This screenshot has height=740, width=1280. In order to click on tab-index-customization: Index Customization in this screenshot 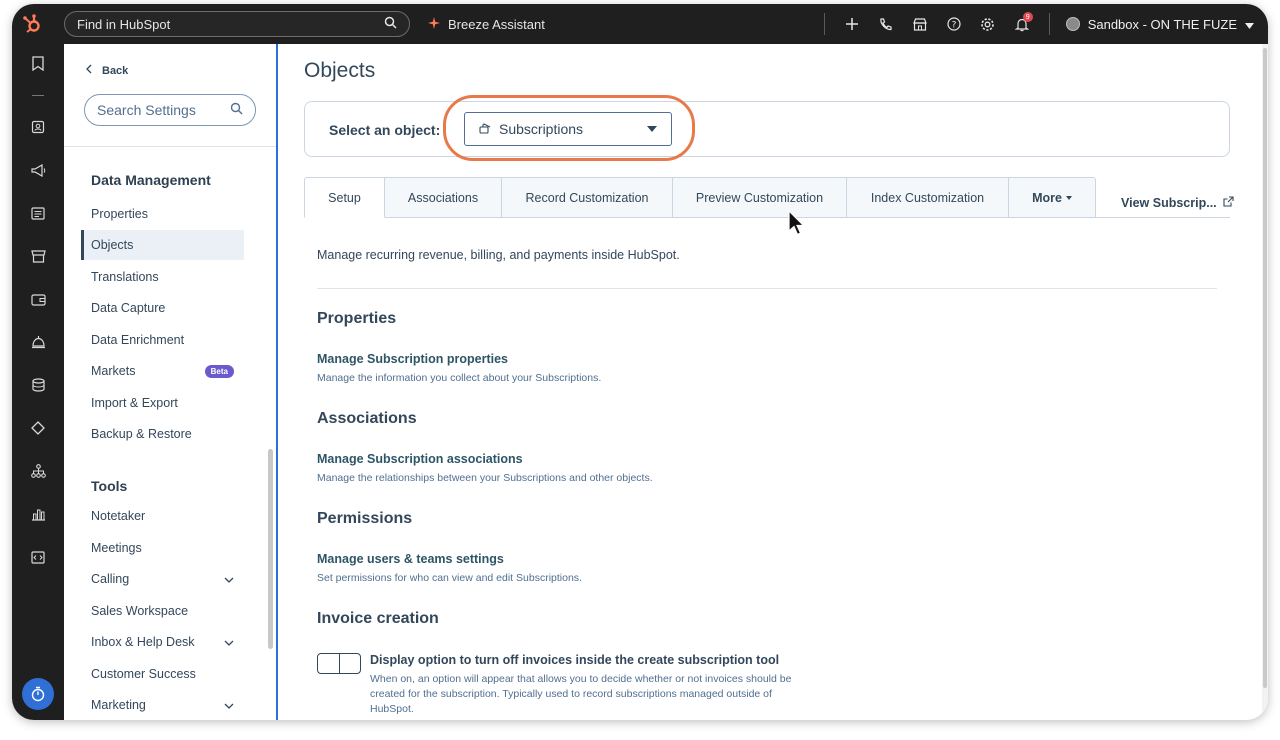, I will do `click(928, 197)`.